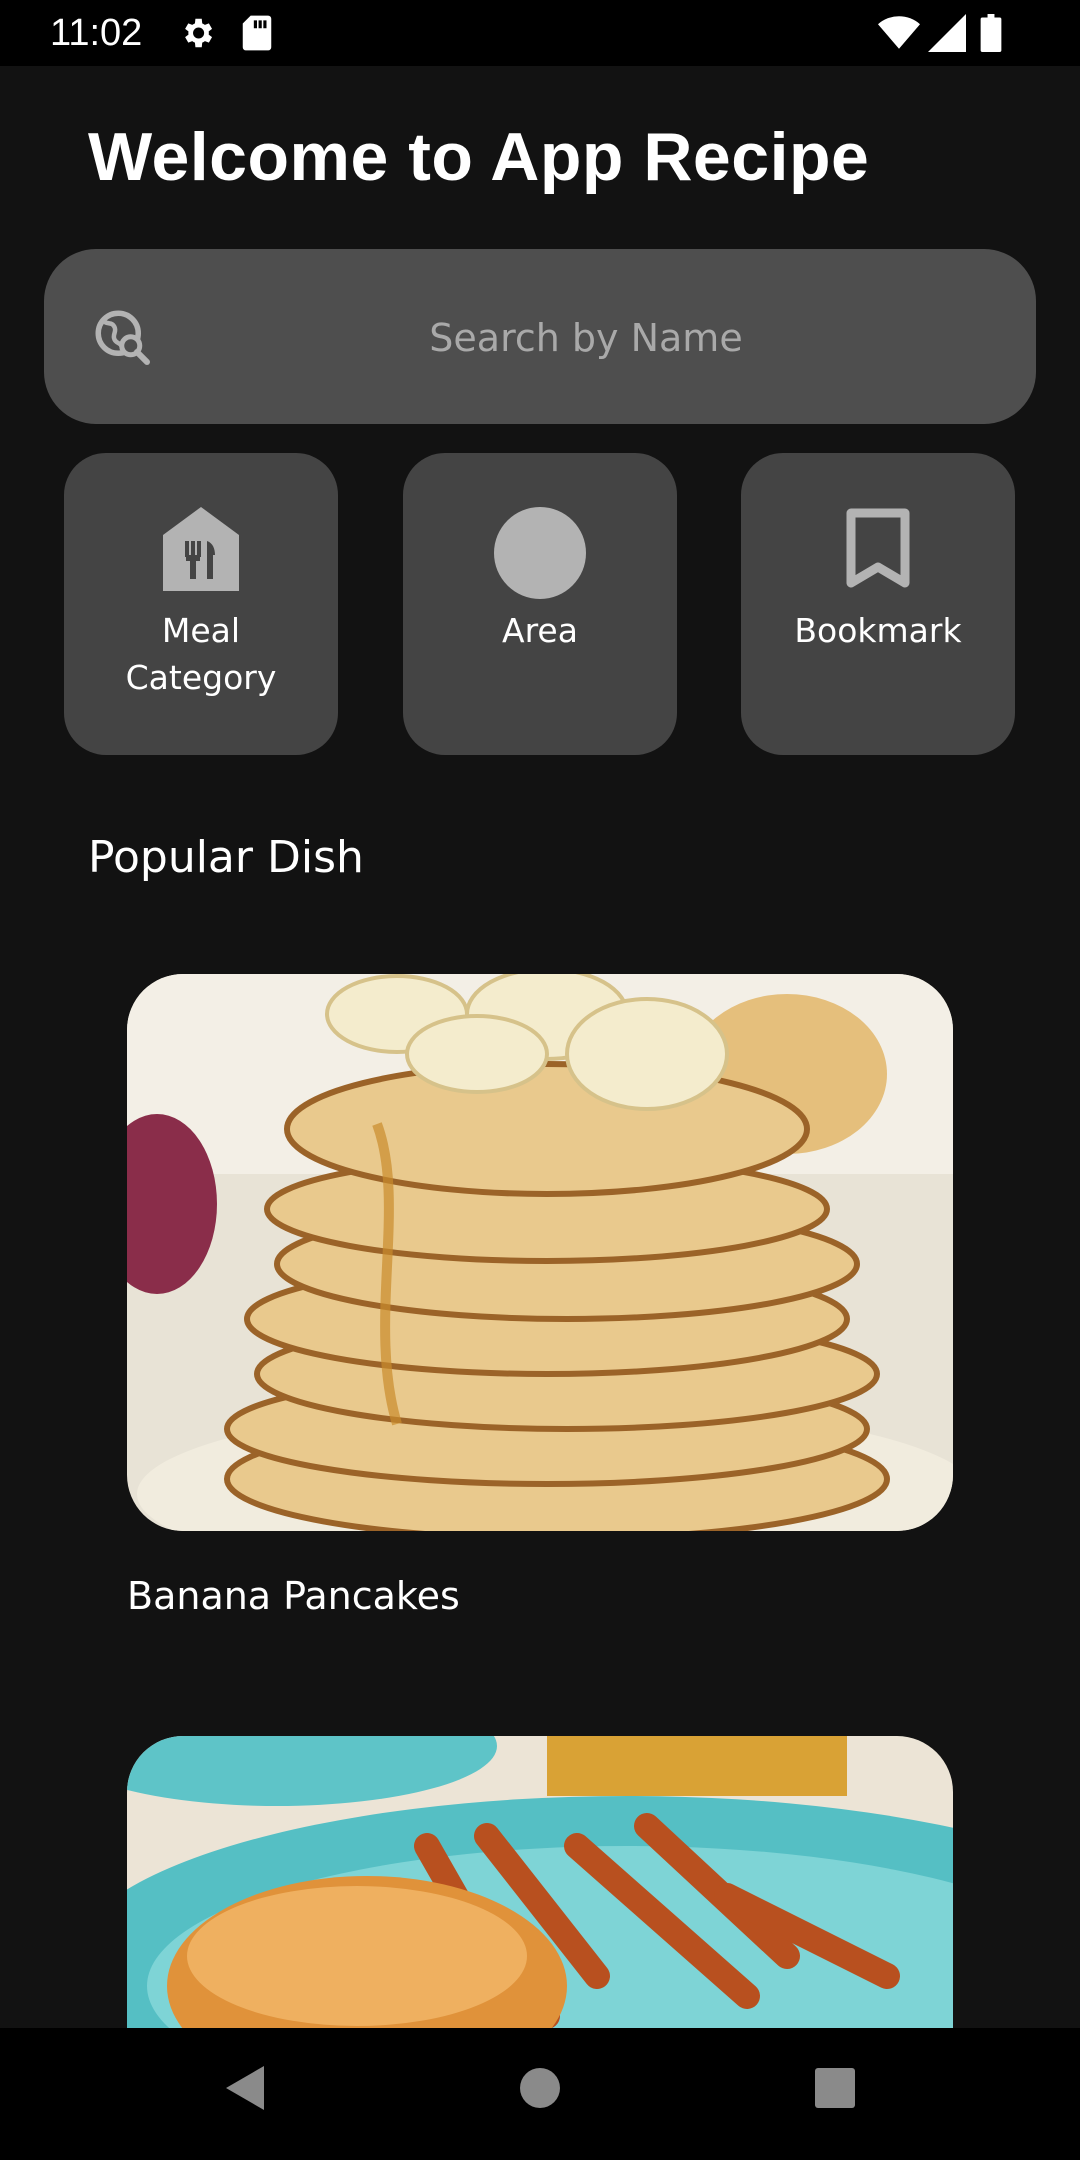  What do you see at coordinates (540, 553) in the screenshot?
I see `circle-icon` at bounding box center [540, 553].